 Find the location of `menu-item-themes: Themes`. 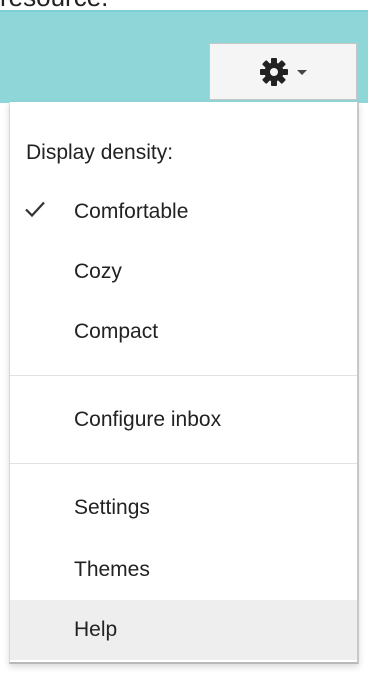

menu-item-themes: Themes is located at coordinates (183, 570).